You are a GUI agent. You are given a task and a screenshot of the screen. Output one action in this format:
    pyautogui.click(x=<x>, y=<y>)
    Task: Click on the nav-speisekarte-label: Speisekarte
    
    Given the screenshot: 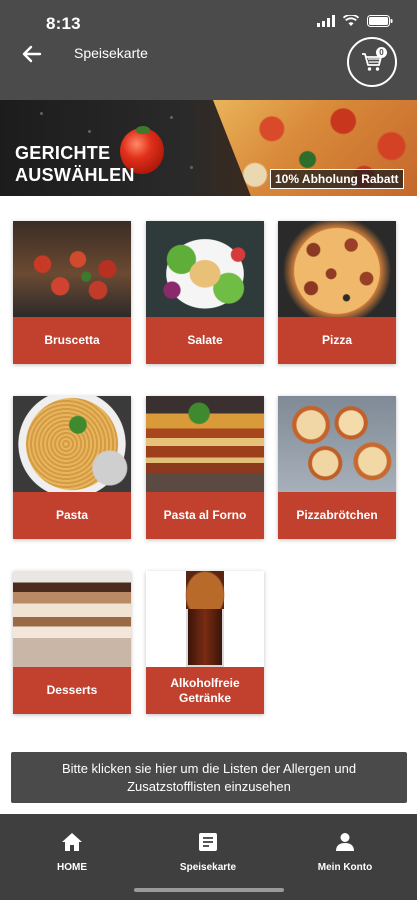 What is the action you would take?
    pyautogui.click(x=208, y=867)
    